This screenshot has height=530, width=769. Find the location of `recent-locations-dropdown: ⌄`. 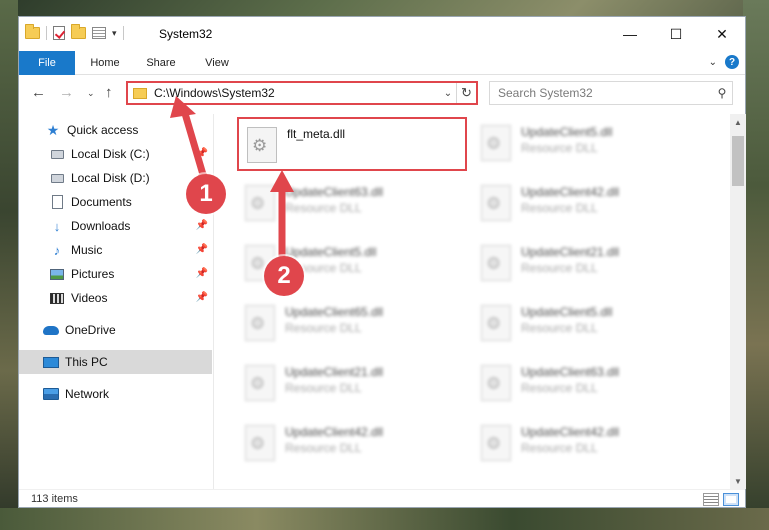

recent-locations-dropdown: ⌄ is located at coordinates (91, 93).